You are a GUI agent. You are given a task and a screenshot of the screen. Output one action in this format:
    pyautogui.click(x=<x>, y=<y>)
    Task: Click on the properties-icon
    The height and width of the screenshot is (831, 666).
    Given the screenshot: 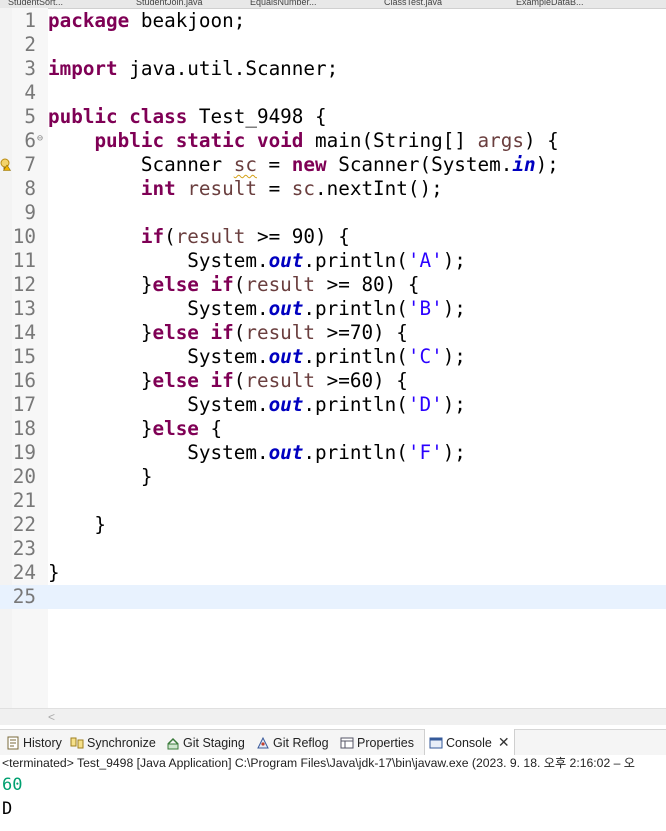 What is the action you would take?
    pyautogui.click(x=348, y=743)
    